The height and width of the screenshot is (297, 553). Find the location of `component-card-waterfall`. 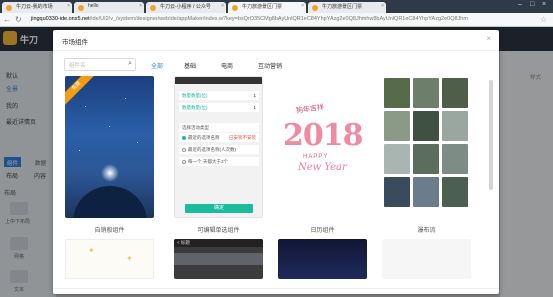

component-card-waterfall is located at coordinates (426, 147).